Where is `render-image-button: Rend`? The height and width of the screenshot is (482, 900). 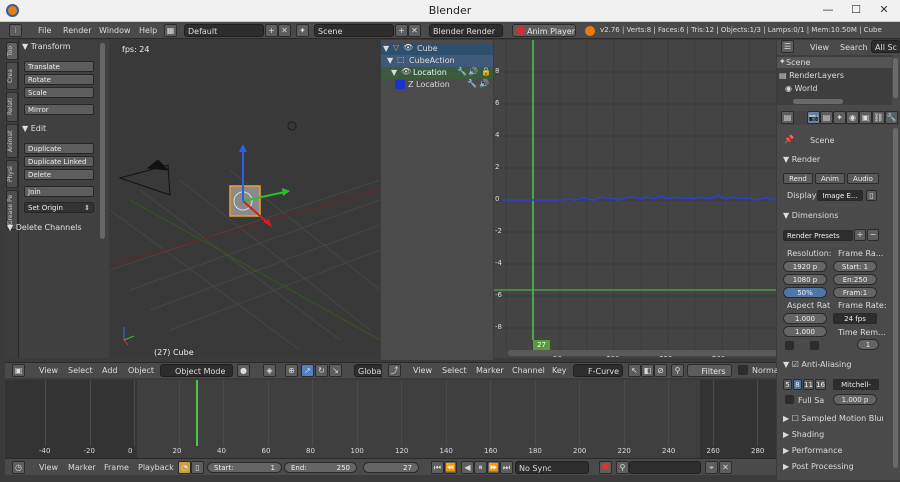
render-image-button: Rend is located at coordinates (798, 178).